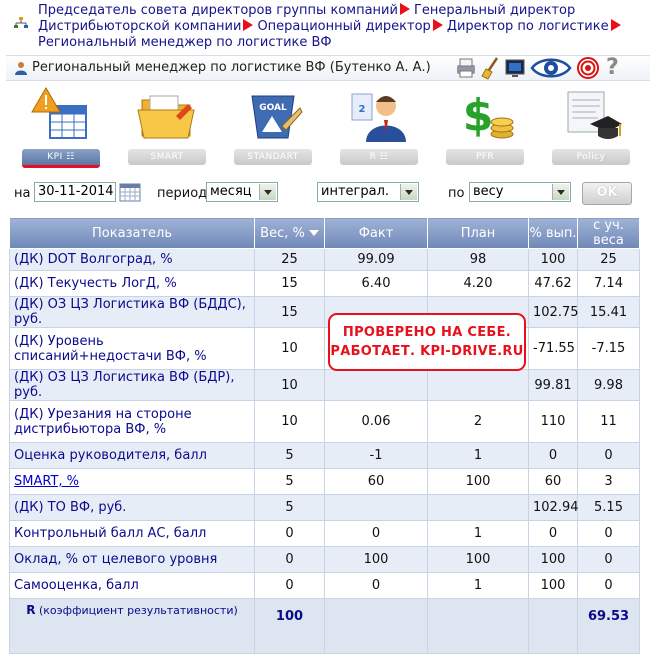  Describe the element at coordinates (185, 42) in the screenshot. I see `breadcrumb-item-regional-manager: Региональный менеджер по логистике ВФ` at that location.